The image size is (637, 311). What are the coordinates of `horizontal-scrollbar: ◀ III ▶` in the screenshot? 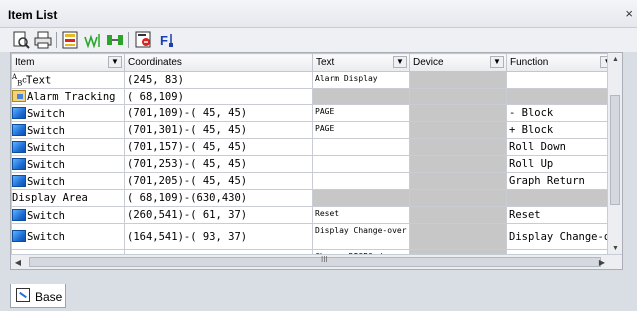 It's located at (316, 261).